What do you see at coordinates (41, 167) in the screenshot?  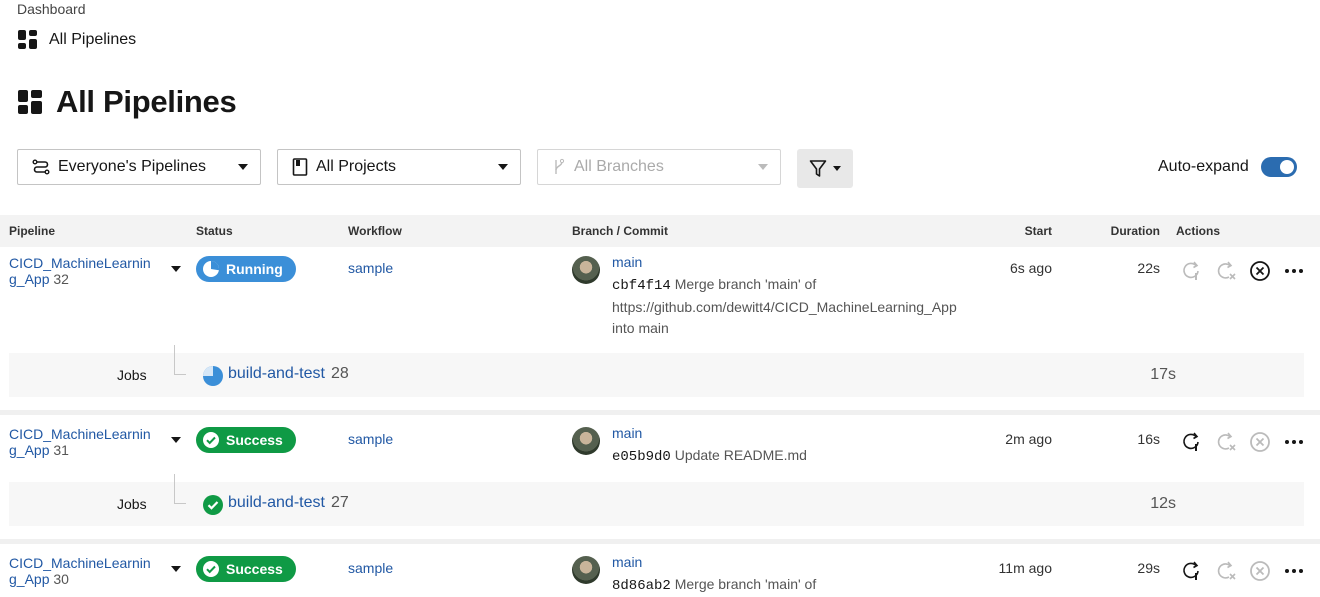 I see `pipelines-icon` at bounding box center [41, 167].